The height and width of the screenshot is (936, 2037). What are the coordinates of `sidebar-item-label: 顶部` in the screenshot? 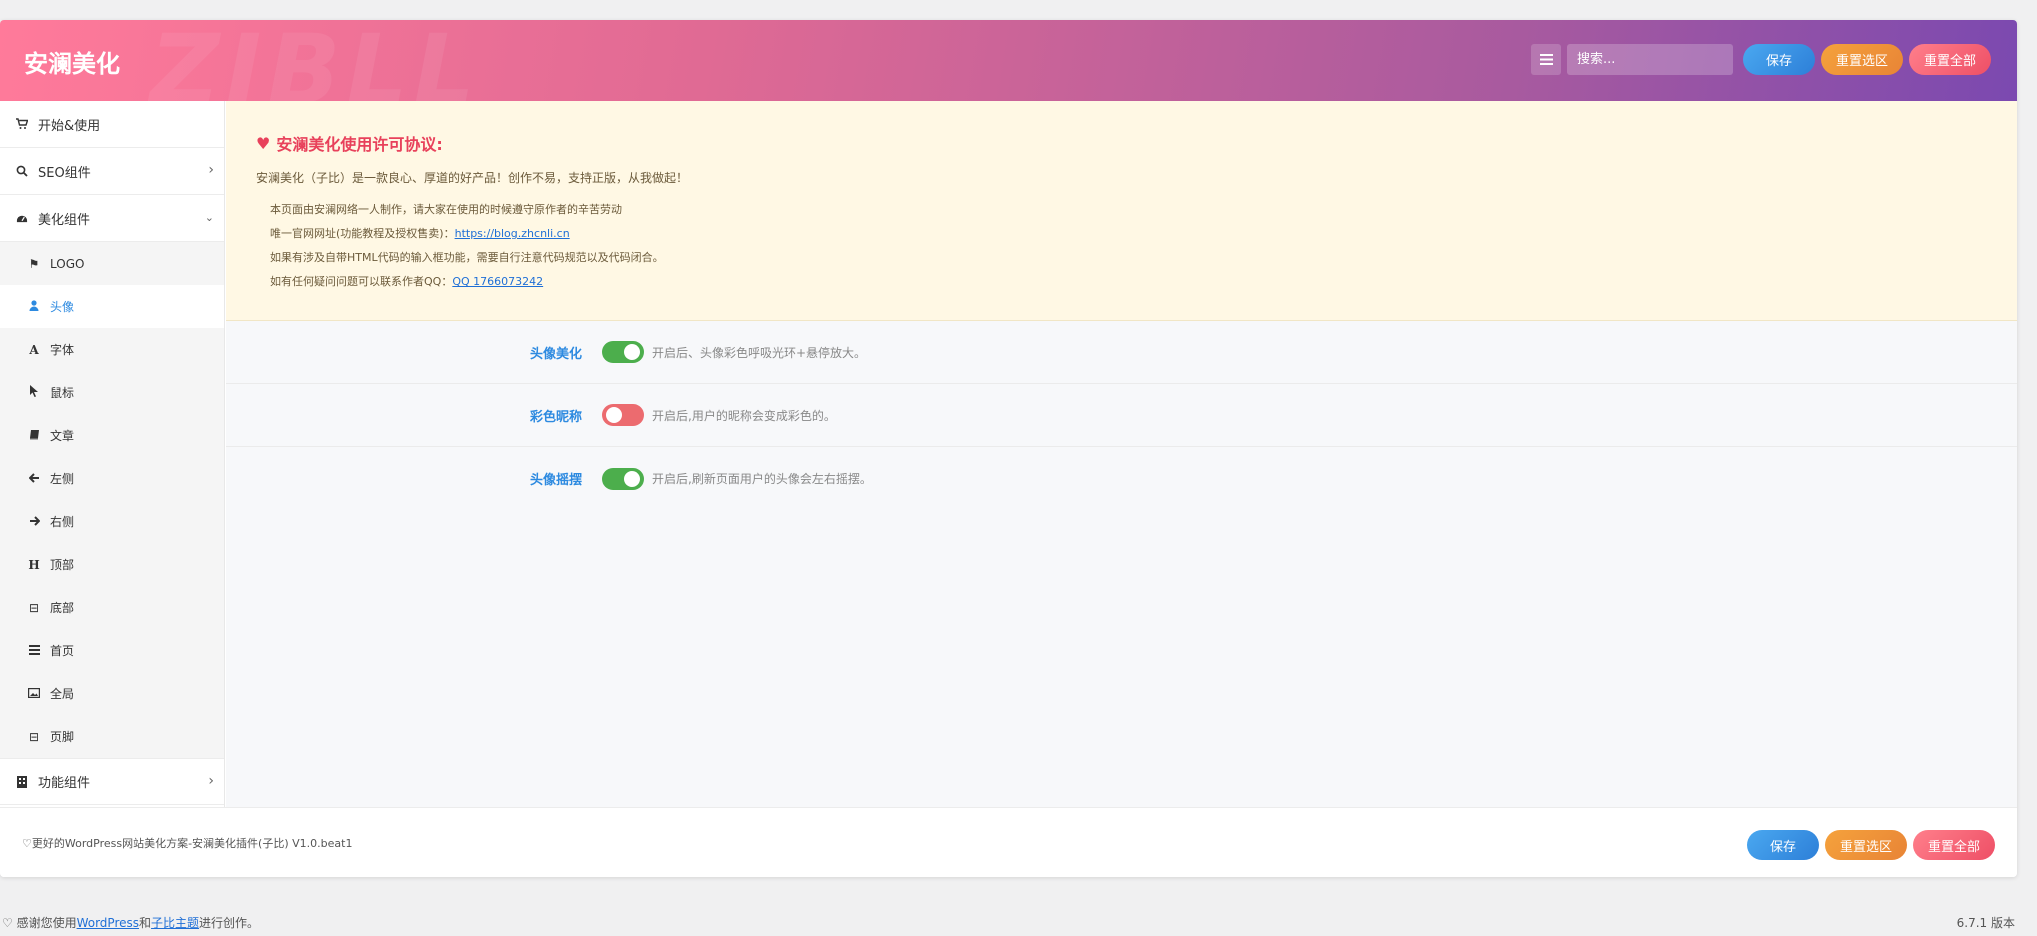 It's located at (62, 565).